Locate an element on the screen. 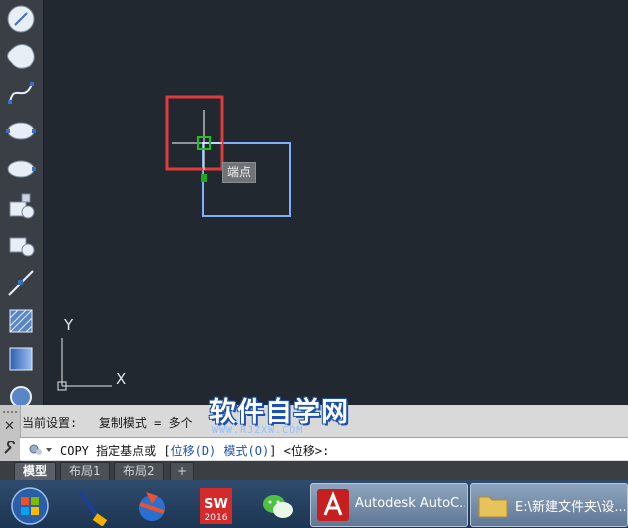  command-prompt: COPY 指定基点或 [位移(D) 模式(O)] <位移>: is located at coordinates (194, 450).